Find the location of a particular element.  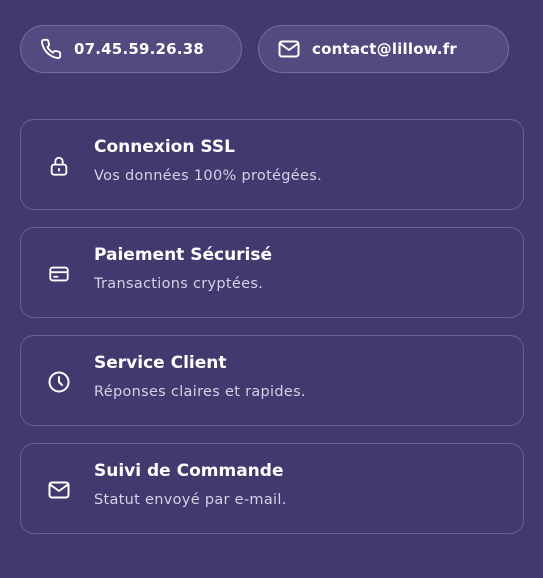

phone-icon is located at coordinates (51, 49).